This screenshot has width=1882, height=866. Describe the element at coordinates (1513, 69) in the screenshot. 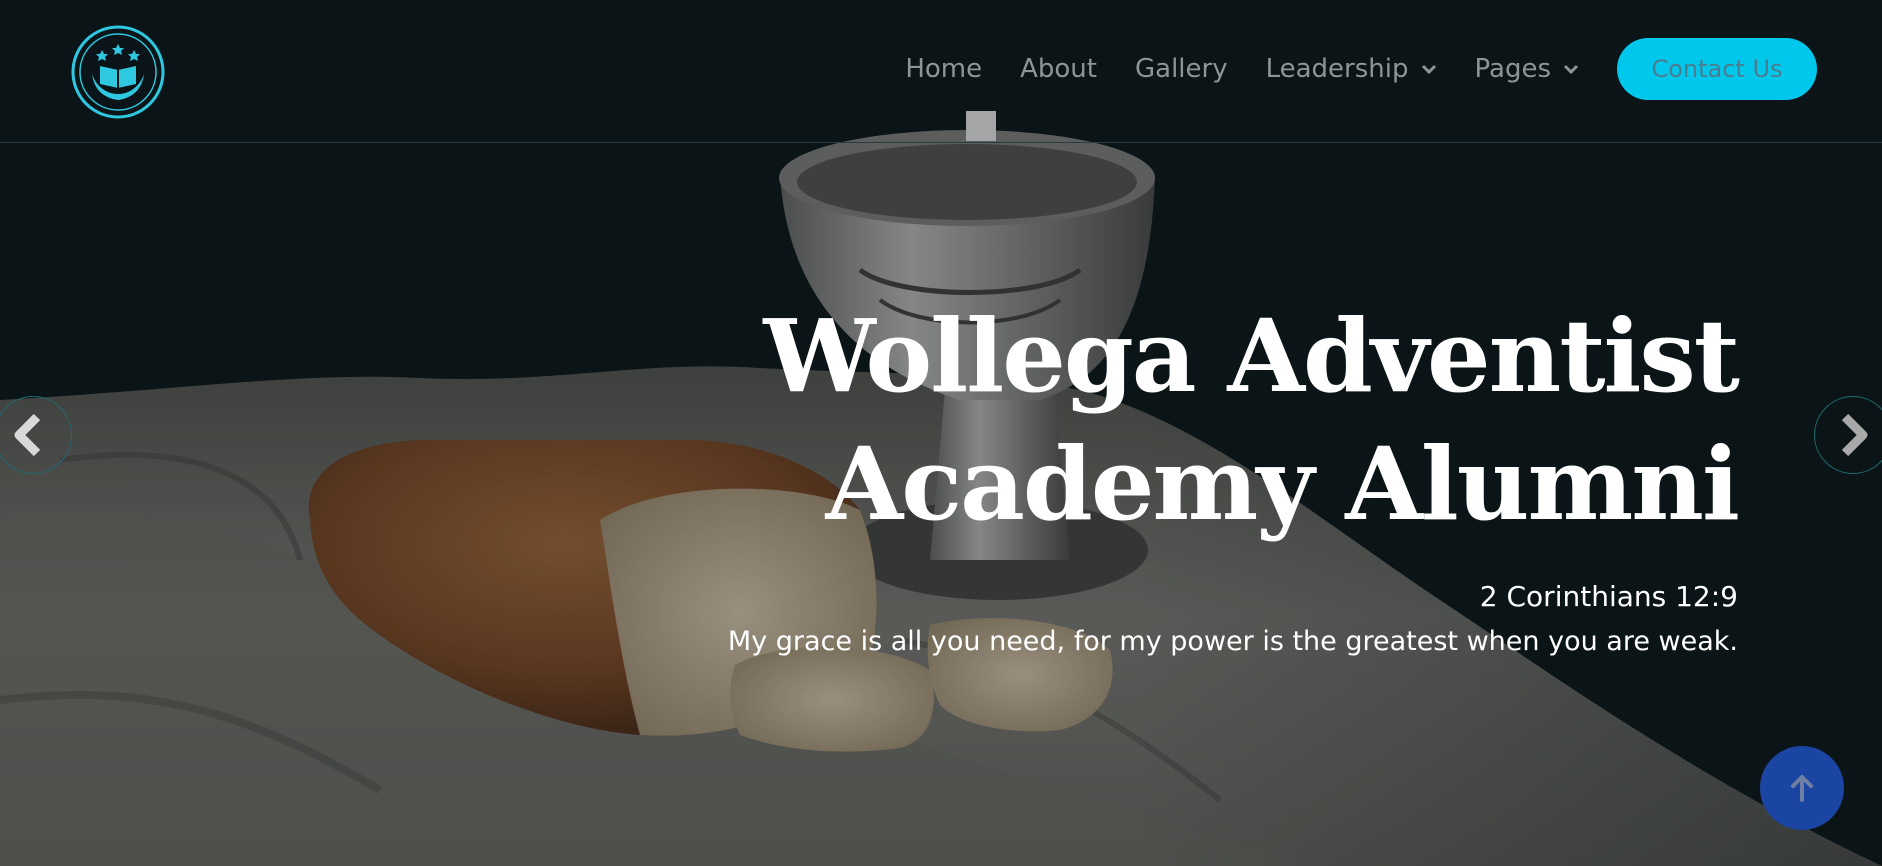

I see `nav-item-label: Pages` at that location.